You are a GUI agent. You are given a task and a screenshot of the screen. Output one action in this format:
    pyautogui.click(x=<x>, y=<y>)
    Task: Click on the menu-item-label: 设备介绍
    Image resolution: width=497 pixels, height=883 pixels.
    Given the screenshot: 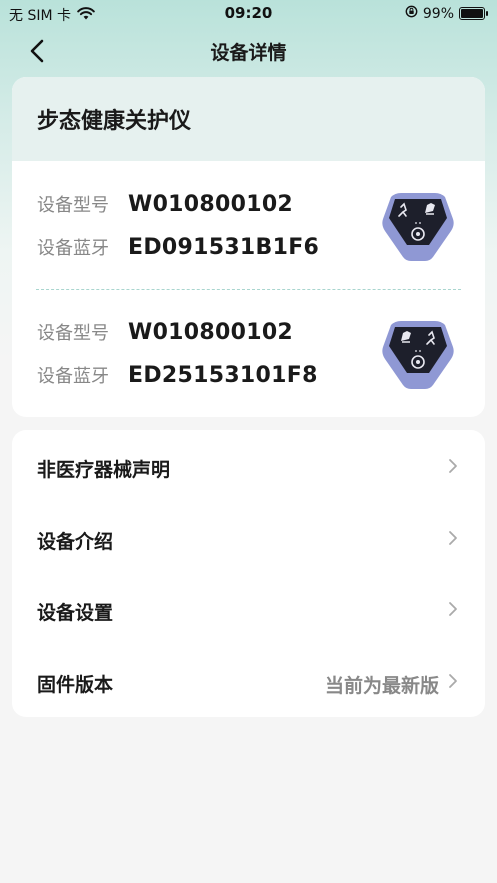 What is the action you would take?
    pyautogui.click(x=75, y=542)
    